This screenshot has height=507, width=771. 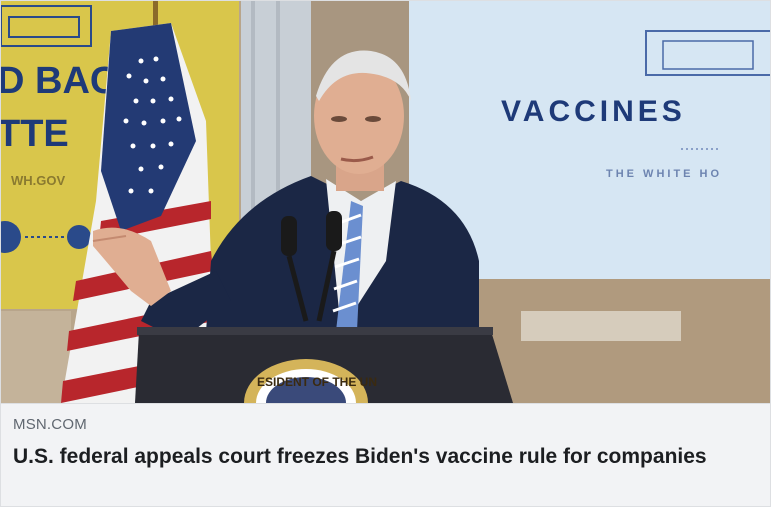 I want to click on podium: ESIDENT OF THE UN, so click(x=324, y=365).